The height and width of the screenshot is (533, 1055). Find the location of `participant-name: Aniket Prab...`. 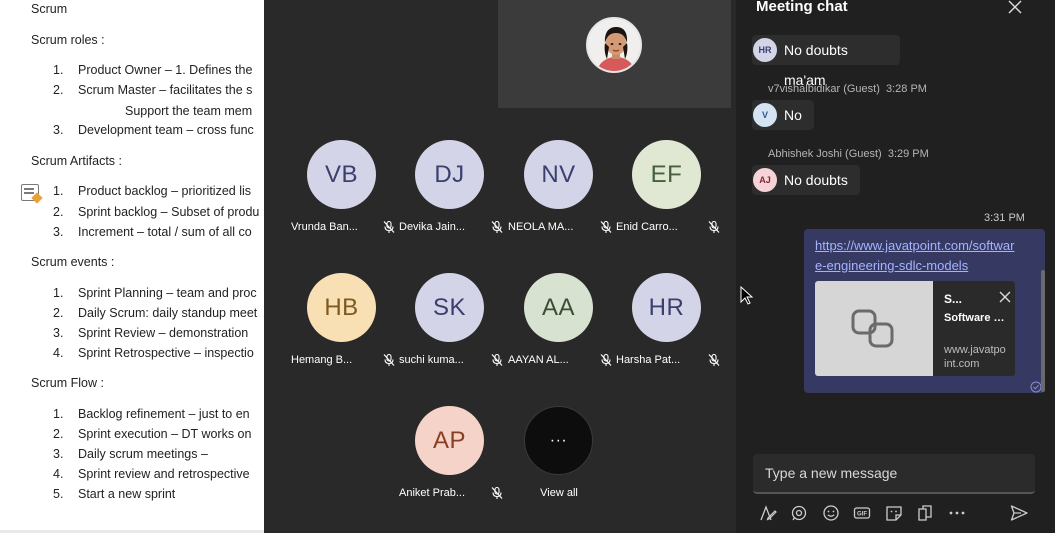

participant-name: Aniket Prab... is located at coordinates (432, 493).